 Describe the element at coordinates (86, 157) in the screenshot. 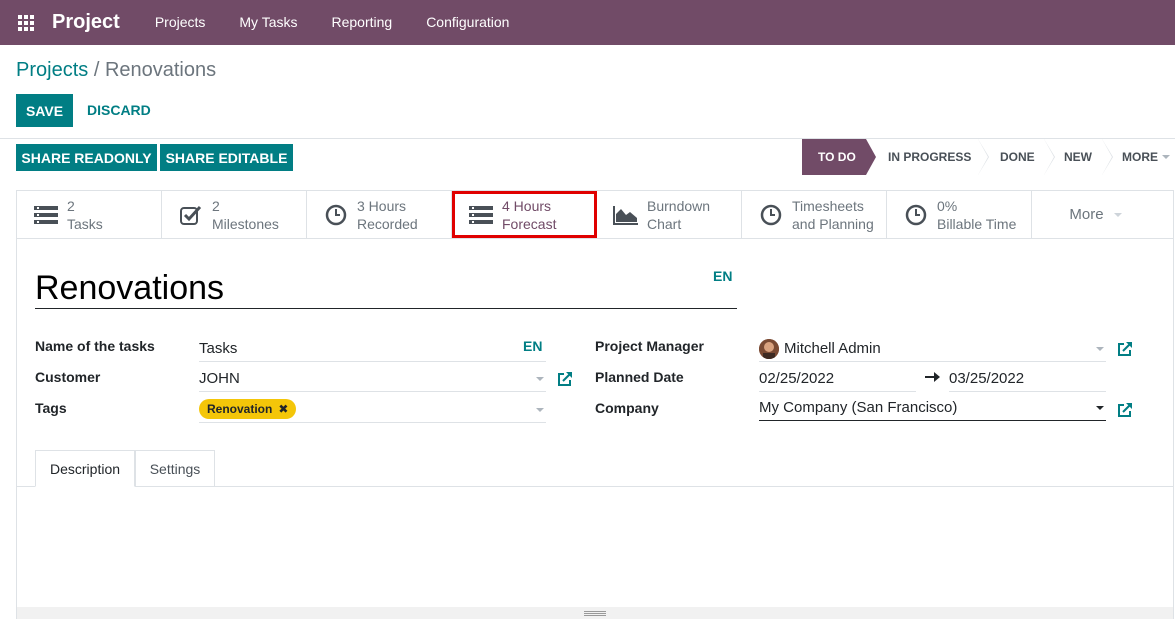

I see `share-readonly-button: SHARE READONLY` at that location.